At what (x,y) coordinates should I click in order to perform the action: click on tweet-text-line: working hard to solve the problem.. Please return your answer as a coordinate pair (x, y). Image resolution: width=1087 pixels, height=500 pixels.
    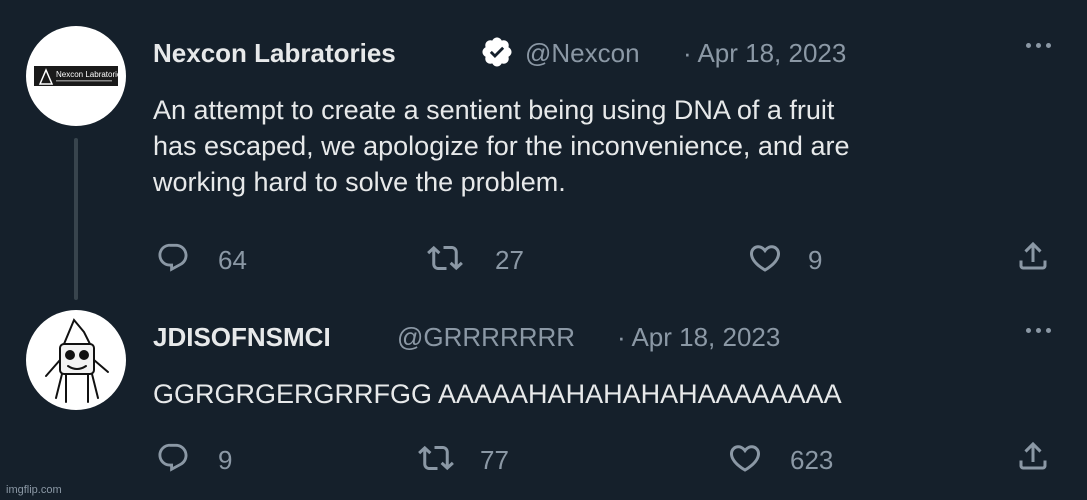
    Looking at the image, I should click on (359, 182).